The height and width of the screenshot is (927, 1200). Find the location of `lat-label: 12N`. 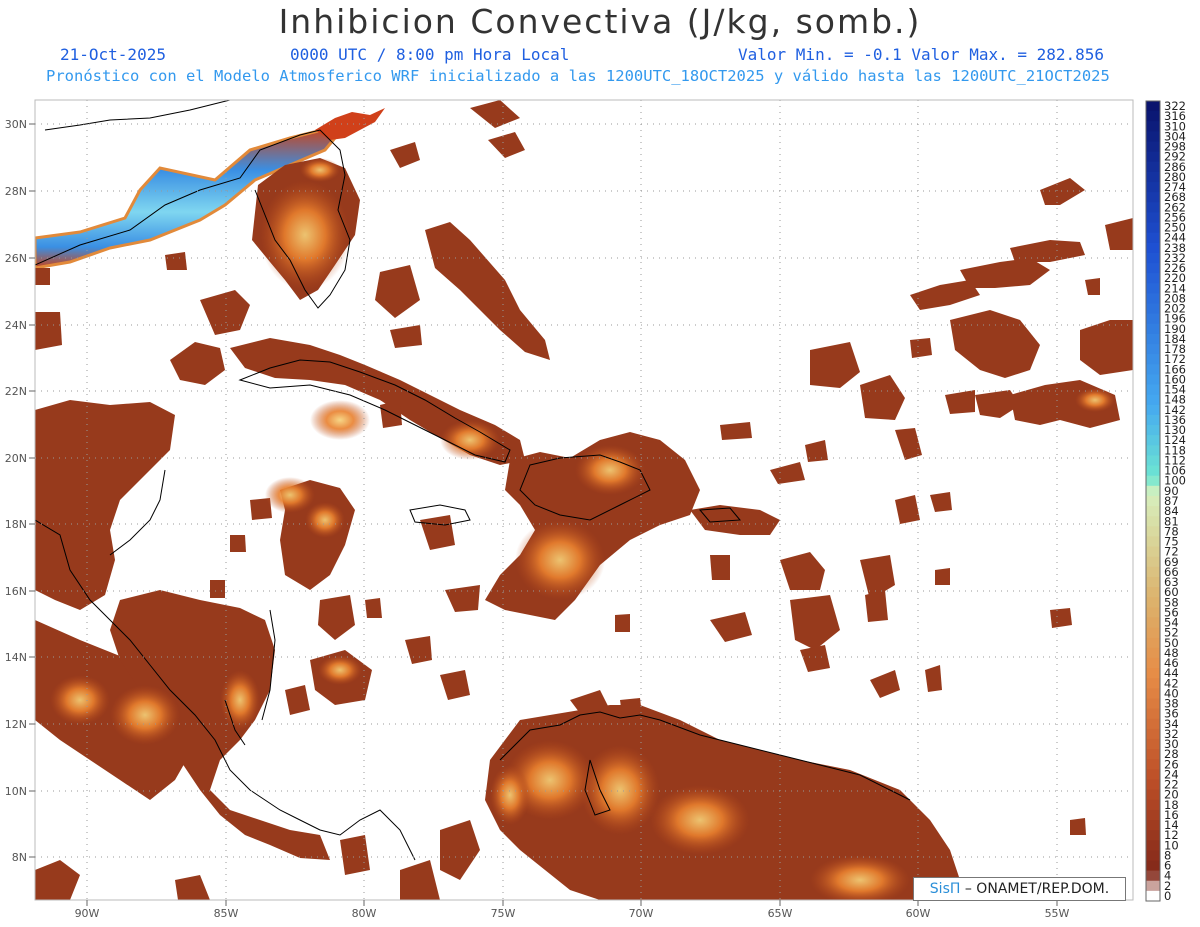

lat-label: 12N is located at coordinates (16, 724).